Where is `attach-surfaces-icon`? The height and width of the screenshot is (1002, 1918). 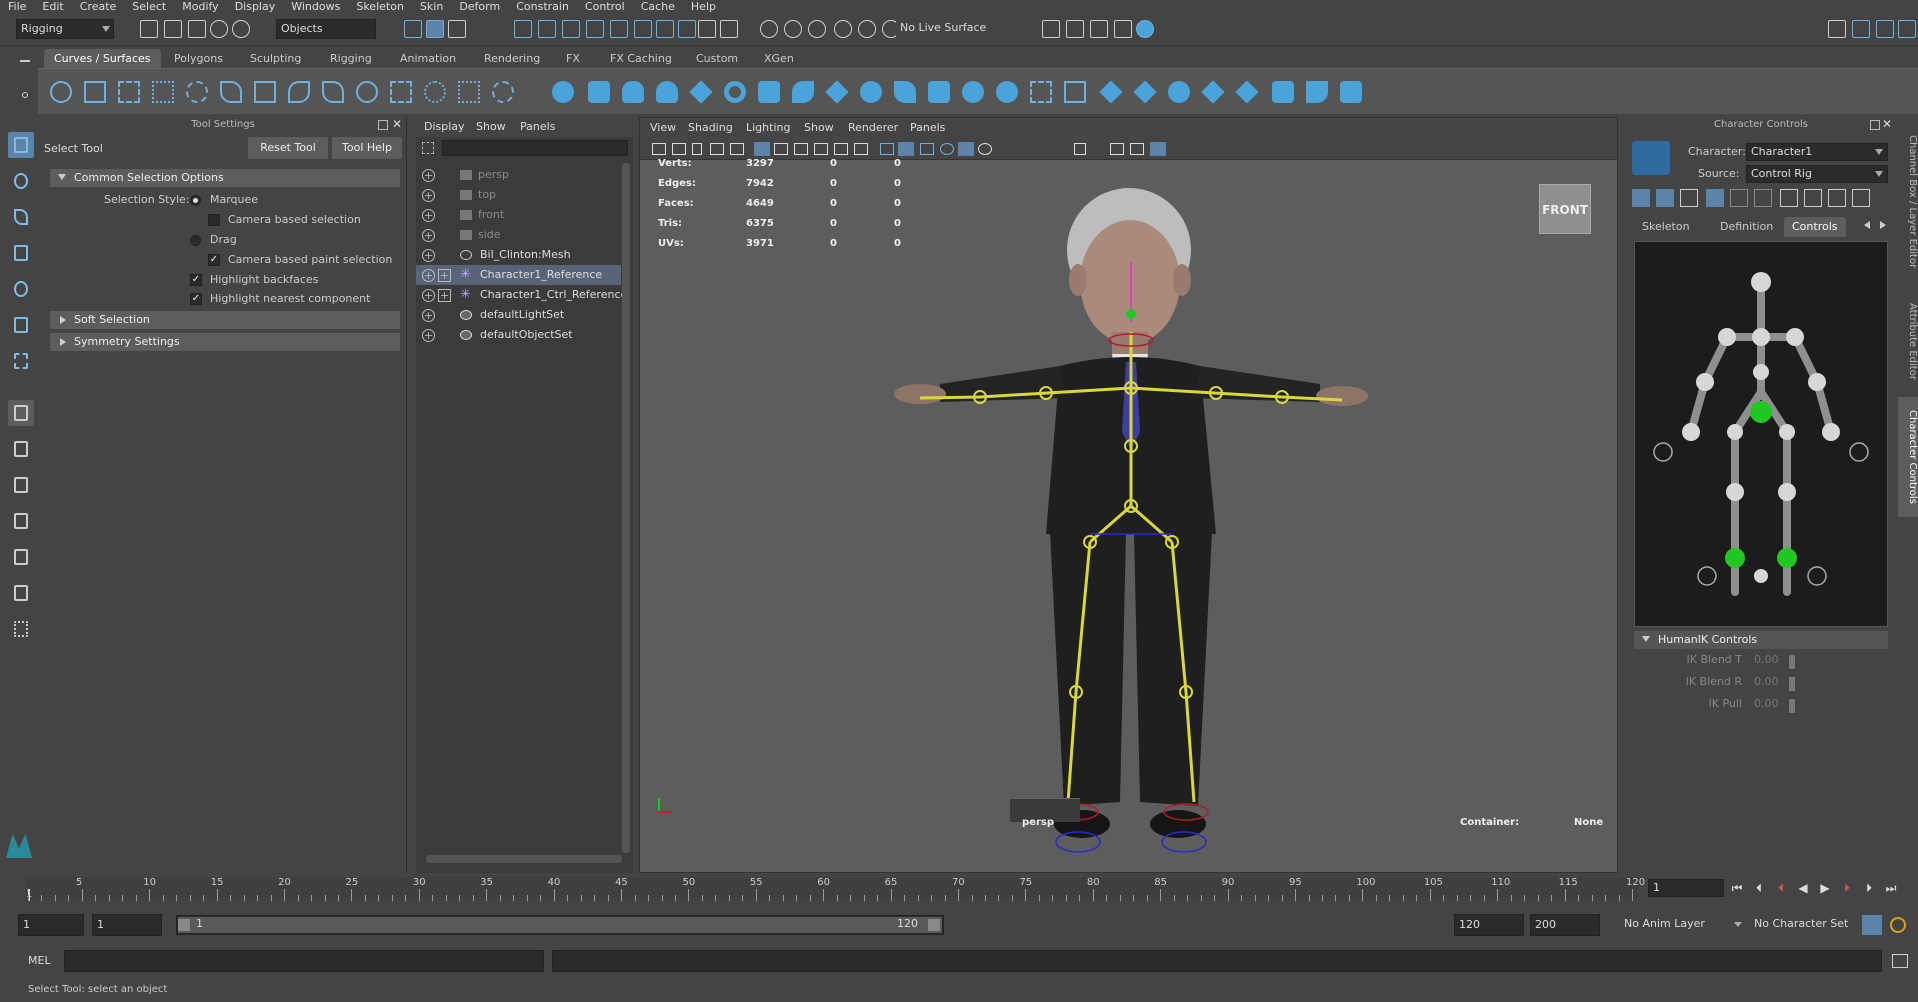
attach-surfaces-icon is located at coordinates (1179, 92).